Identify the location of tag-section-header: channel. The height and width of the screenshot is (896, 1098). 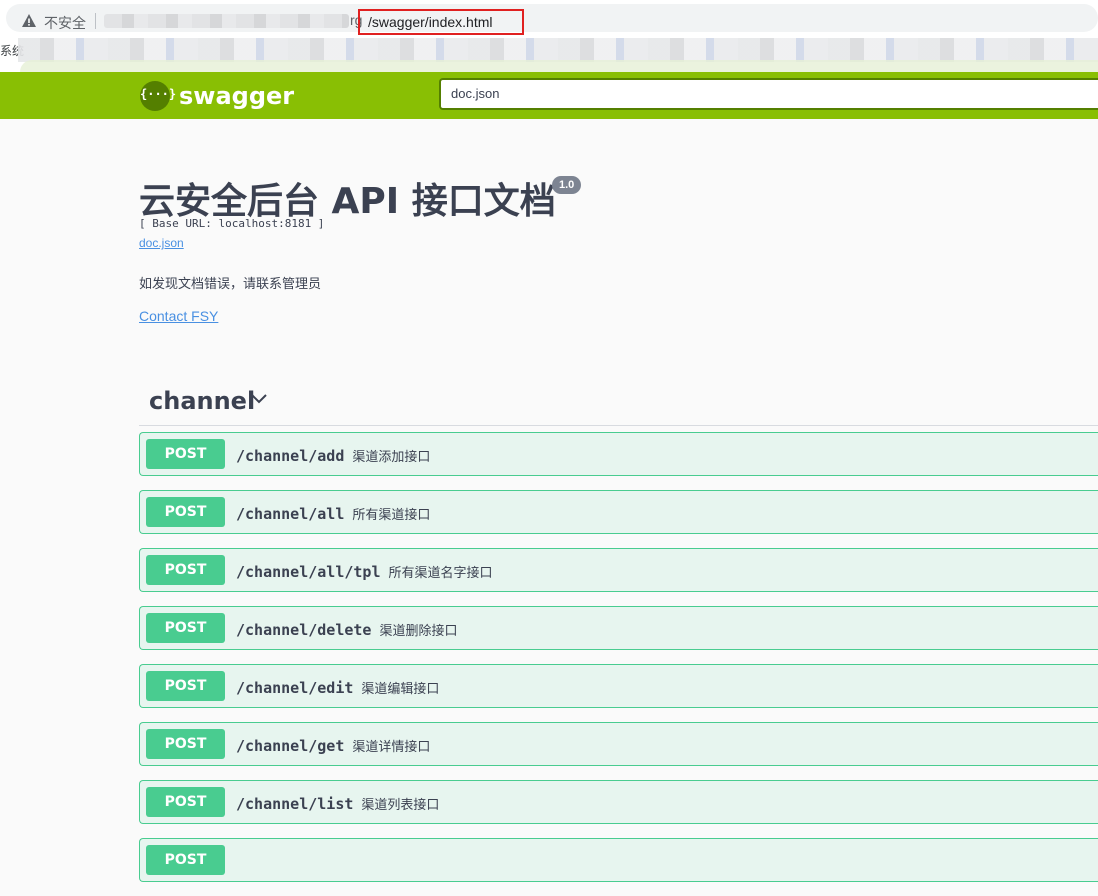
(618, 400).